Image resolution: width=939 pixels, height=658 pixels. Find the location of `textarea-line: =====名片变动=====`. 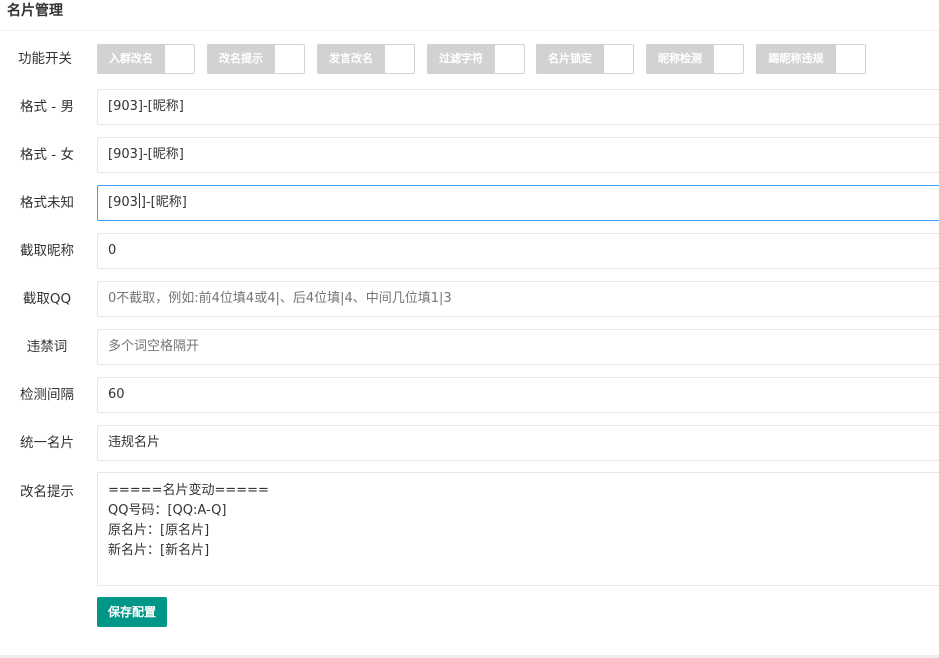

textarea-line: =====名片变动===== is located at coordinates (188, 490).